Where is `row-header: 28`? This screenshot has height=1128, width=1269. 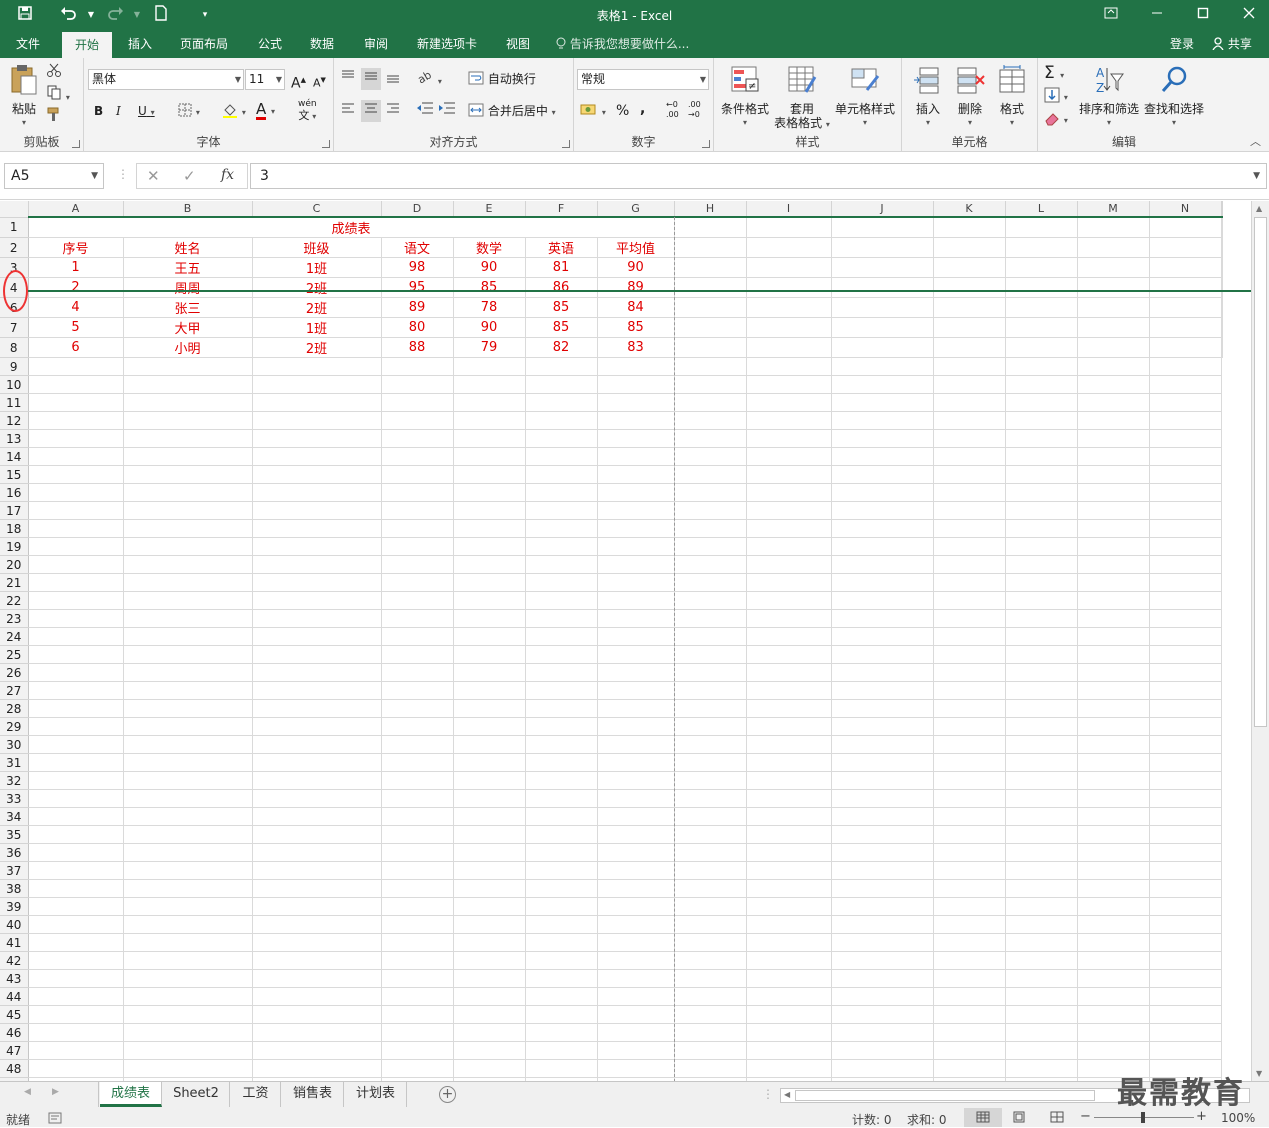 row-header: 28 is located at coordinates (14, 708).